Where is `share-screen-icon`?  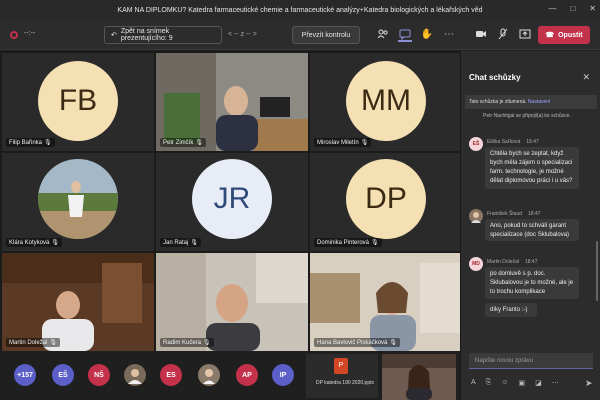
share-screen-icon is located at coordinates (525, 35).